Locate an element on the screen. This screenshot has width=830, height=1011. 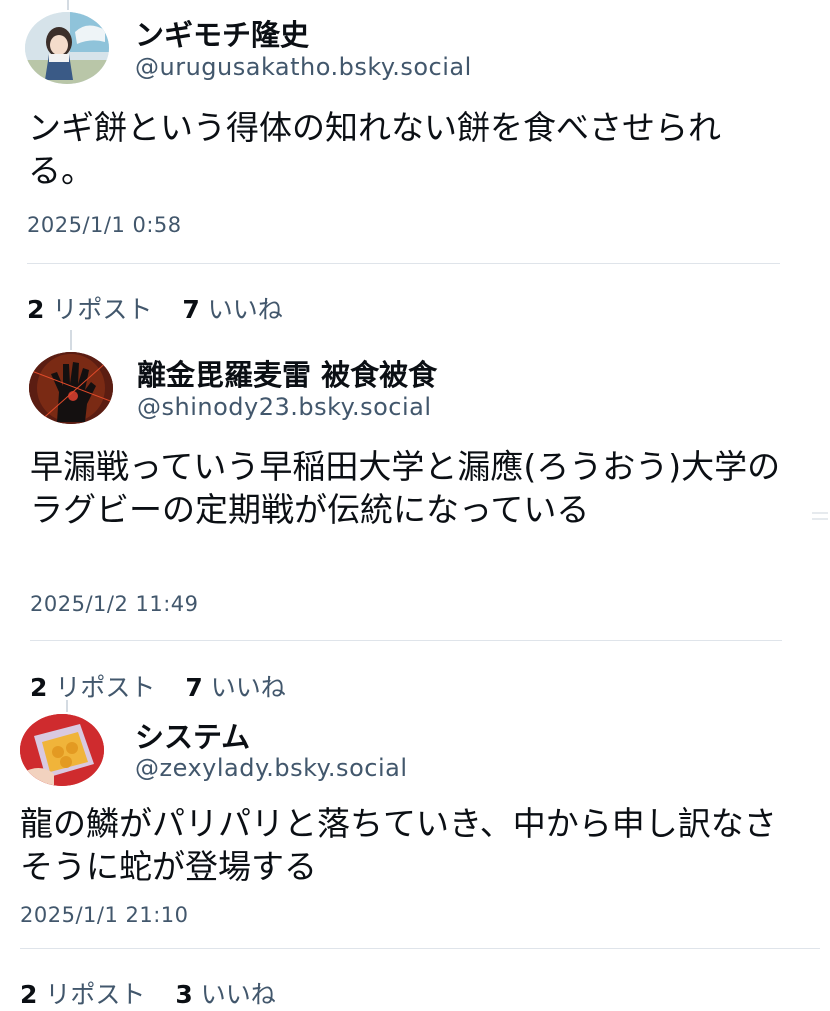
post-text: 龍の鱗がパリパリと落ちていき、中から申し訳なさそうに蛇が登場する is located at coordinates (398, 845).